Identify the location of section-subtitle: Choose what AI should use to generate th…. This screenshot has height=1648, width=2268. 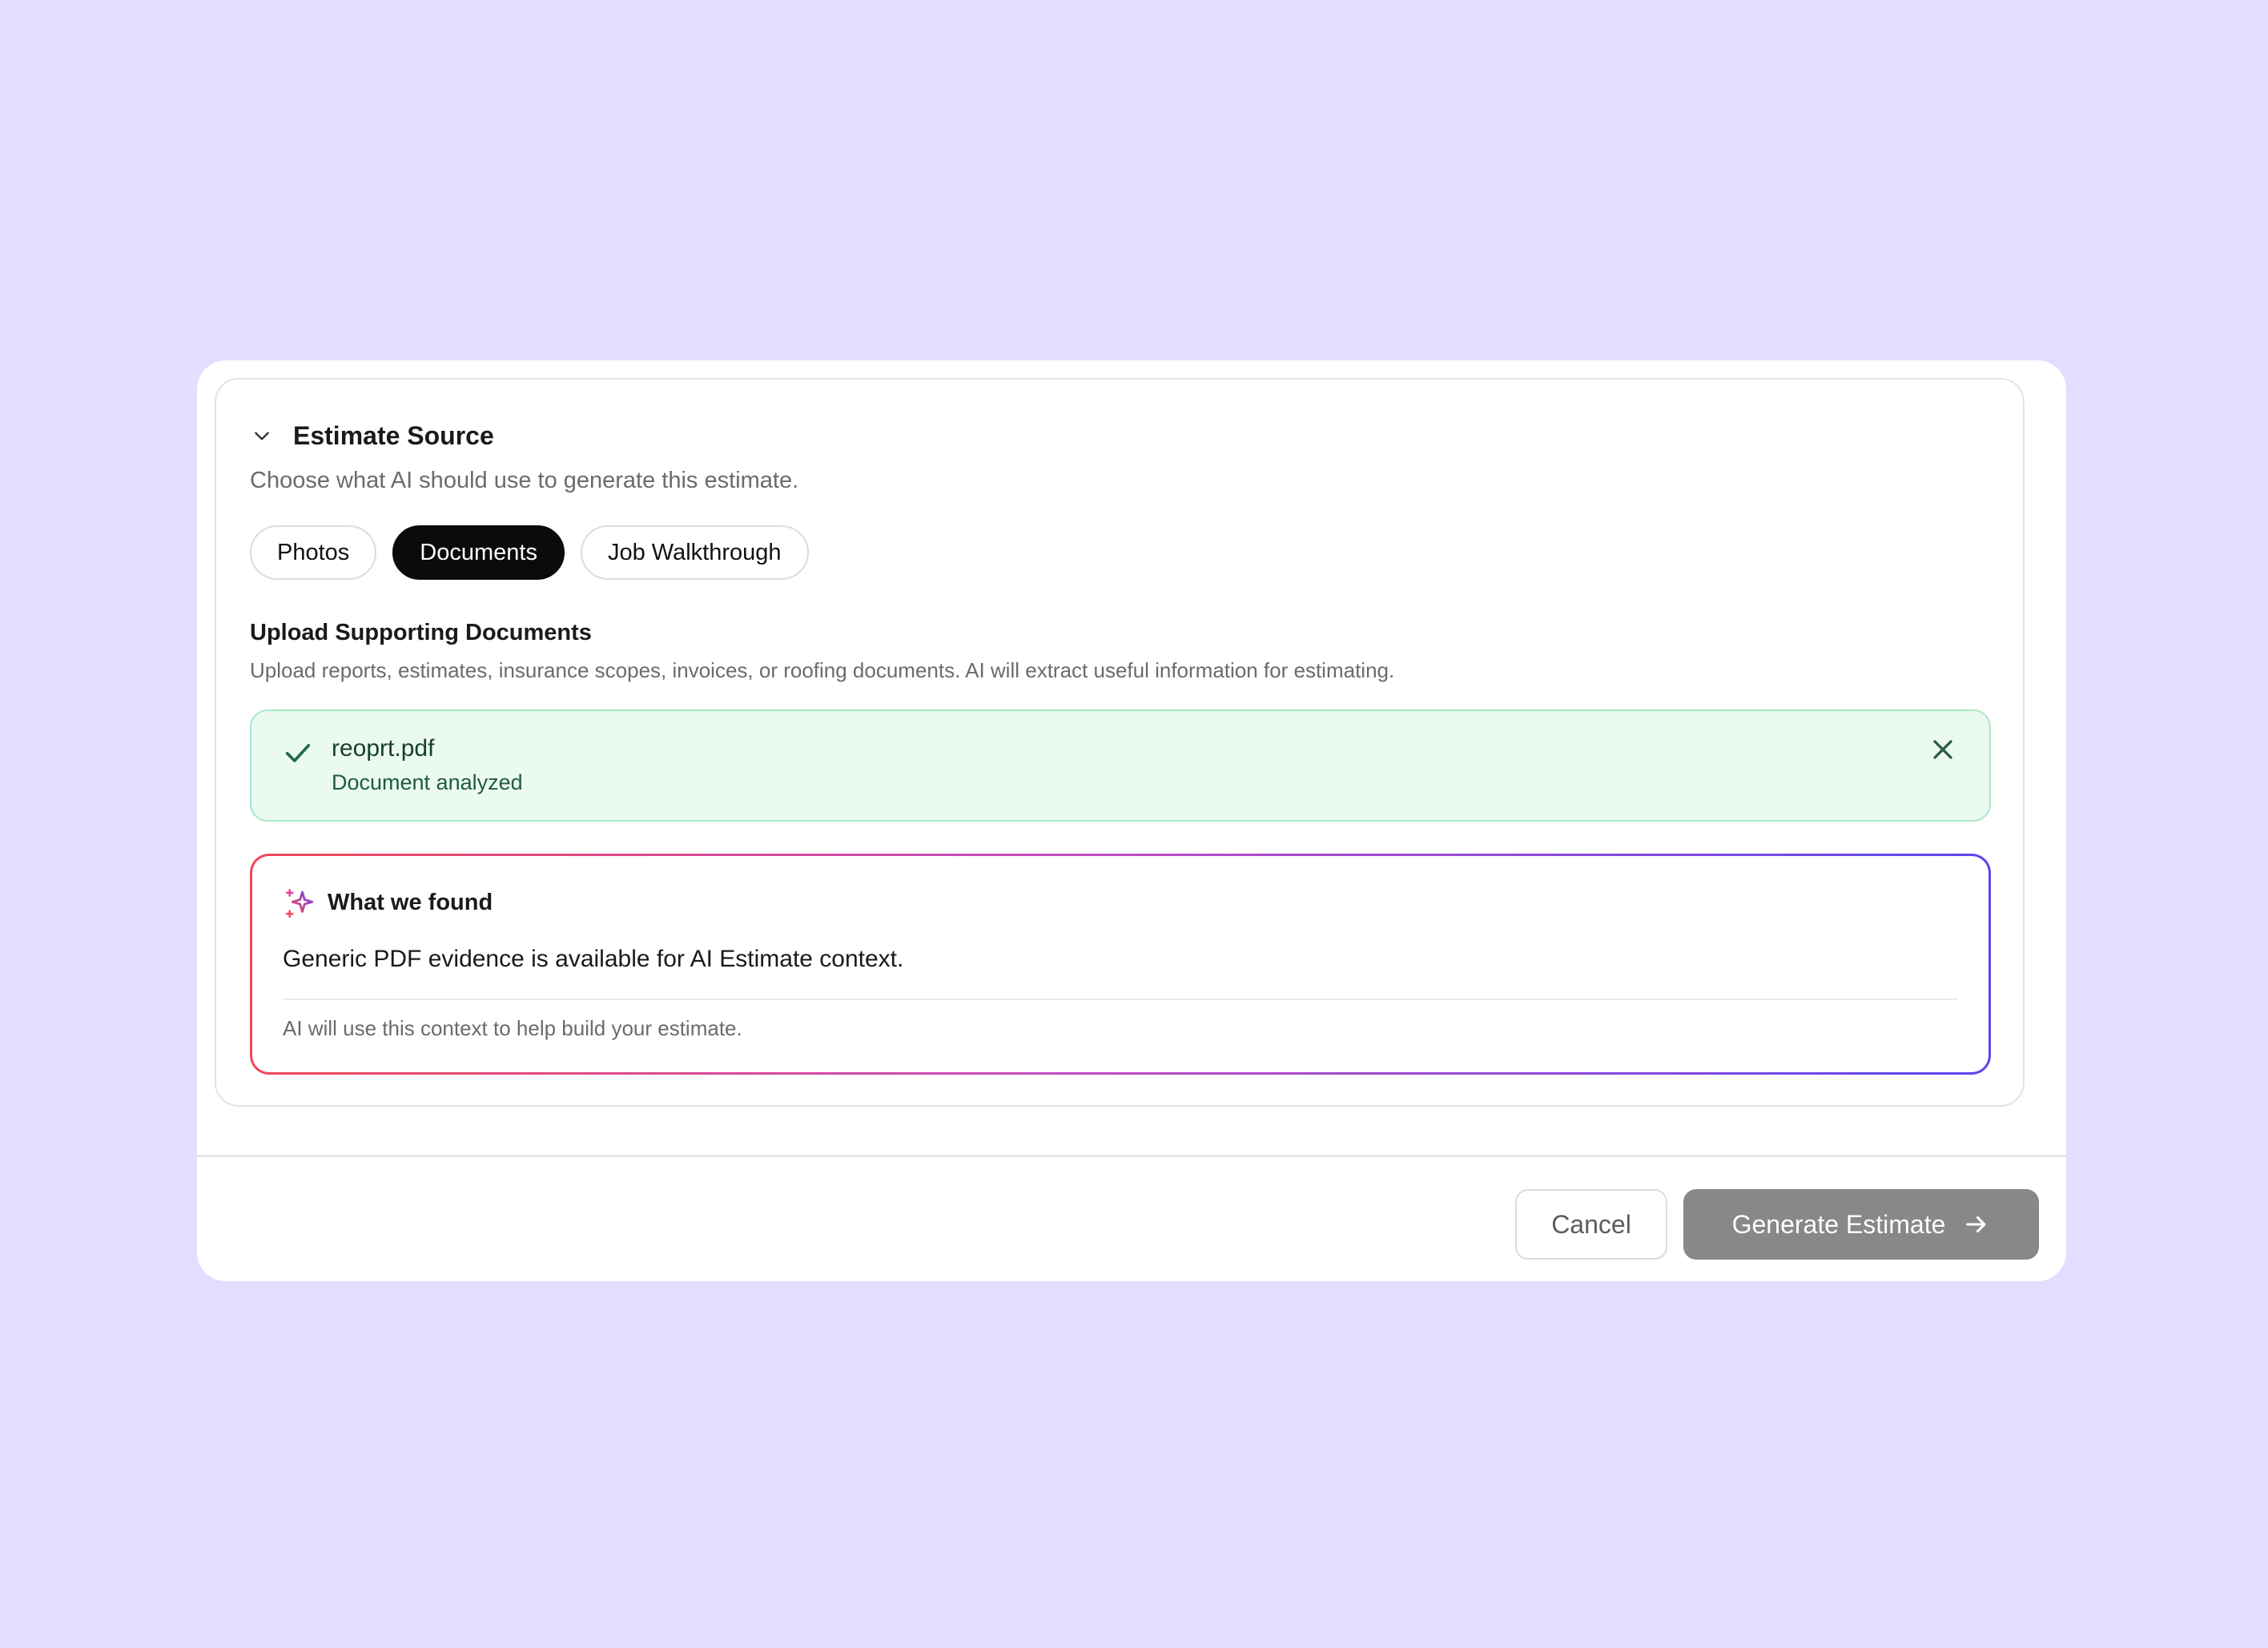
(524, 480).